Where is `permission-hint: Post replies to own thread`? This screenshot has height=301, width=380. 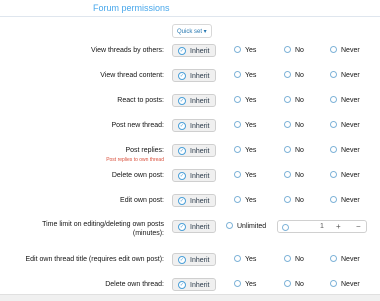 permission-hint: Post replies to own thread is located at coordinates (135, 160).